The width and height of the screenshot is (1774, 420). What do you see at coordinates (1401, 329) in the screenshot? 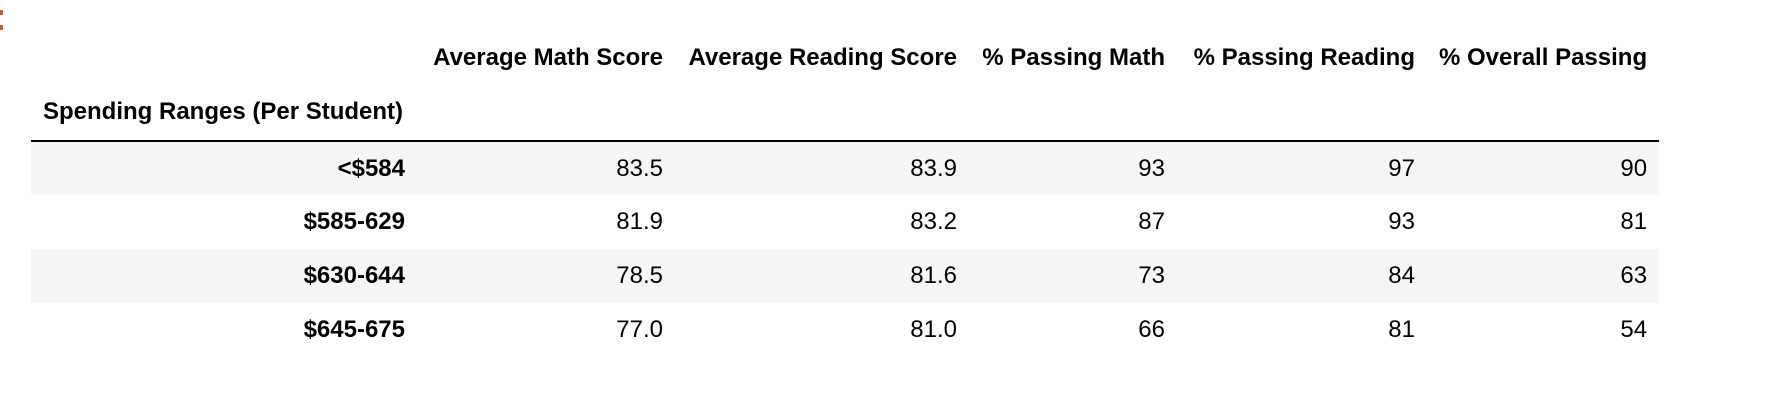
I see `cell-percent-passing-reading: 81` at bounding box center [1401, 329].